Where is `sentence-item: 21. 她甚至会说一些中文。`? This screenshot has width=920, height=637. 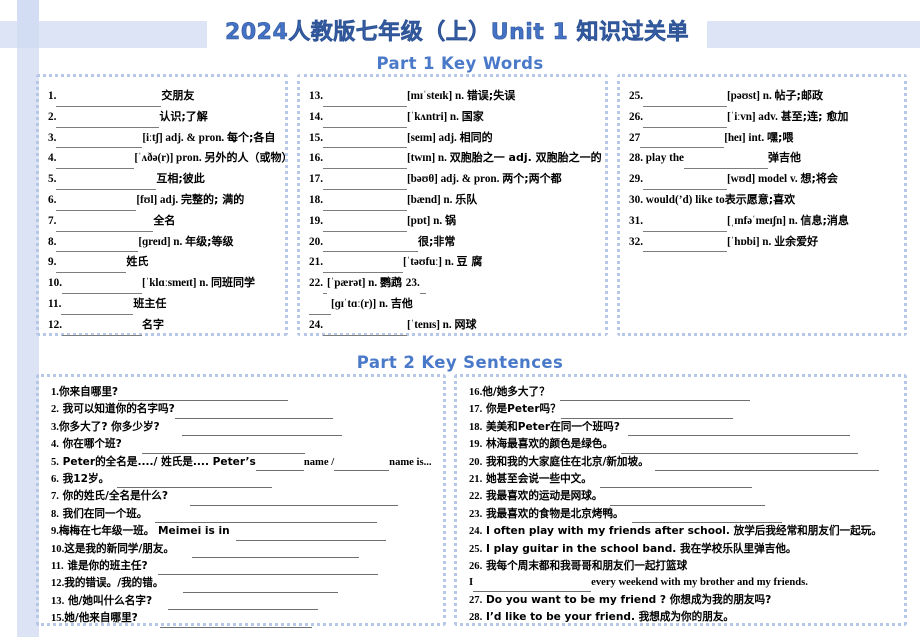
sentence-item: 21. 她甚至会说一些中文。 is located at coordinates (683, 480).